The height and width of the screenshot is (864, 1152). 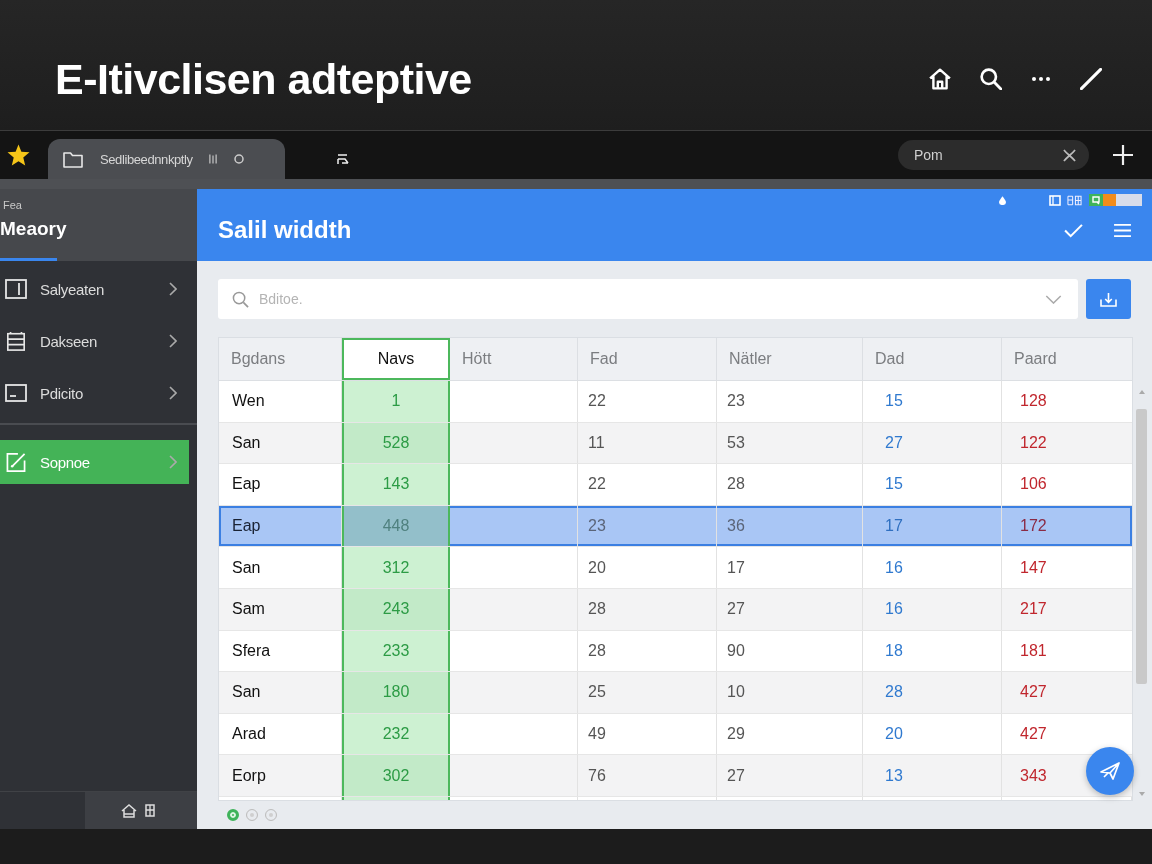 I want to click on plus-icon, so click(x=1123, y=155).